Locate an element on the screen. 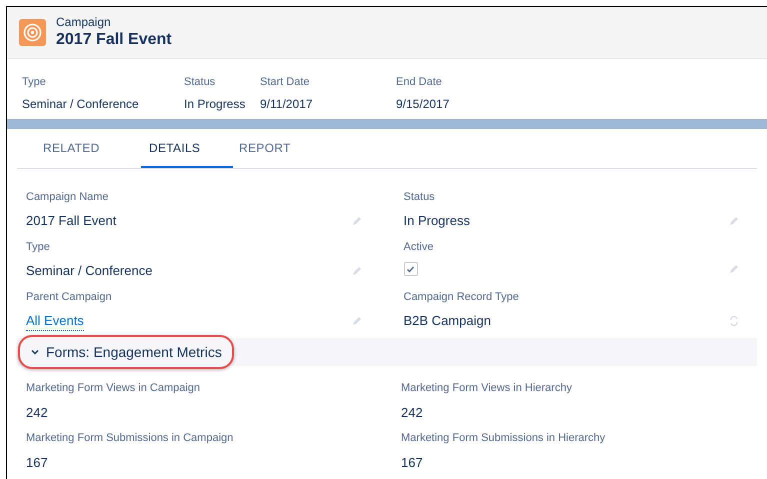 This screenshot has height=479, width=767. field-value: 2017 Fall Event is located at coordinates (71, 221).